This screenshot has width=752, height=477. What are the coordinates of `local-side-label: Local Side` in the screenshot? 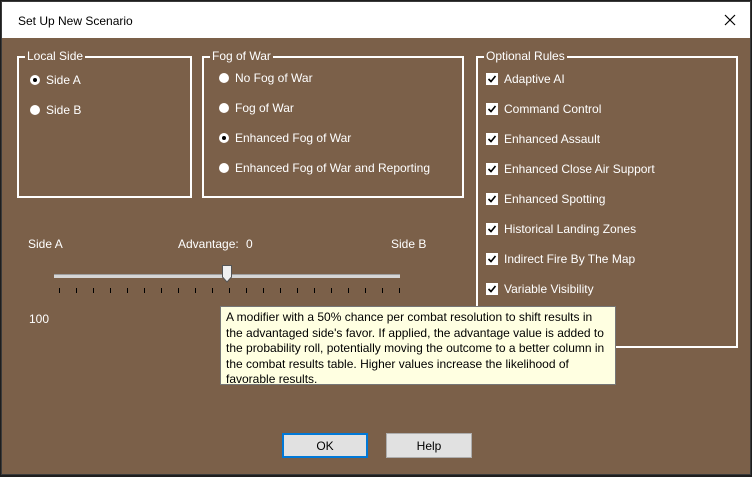 It's located at (55, 56).